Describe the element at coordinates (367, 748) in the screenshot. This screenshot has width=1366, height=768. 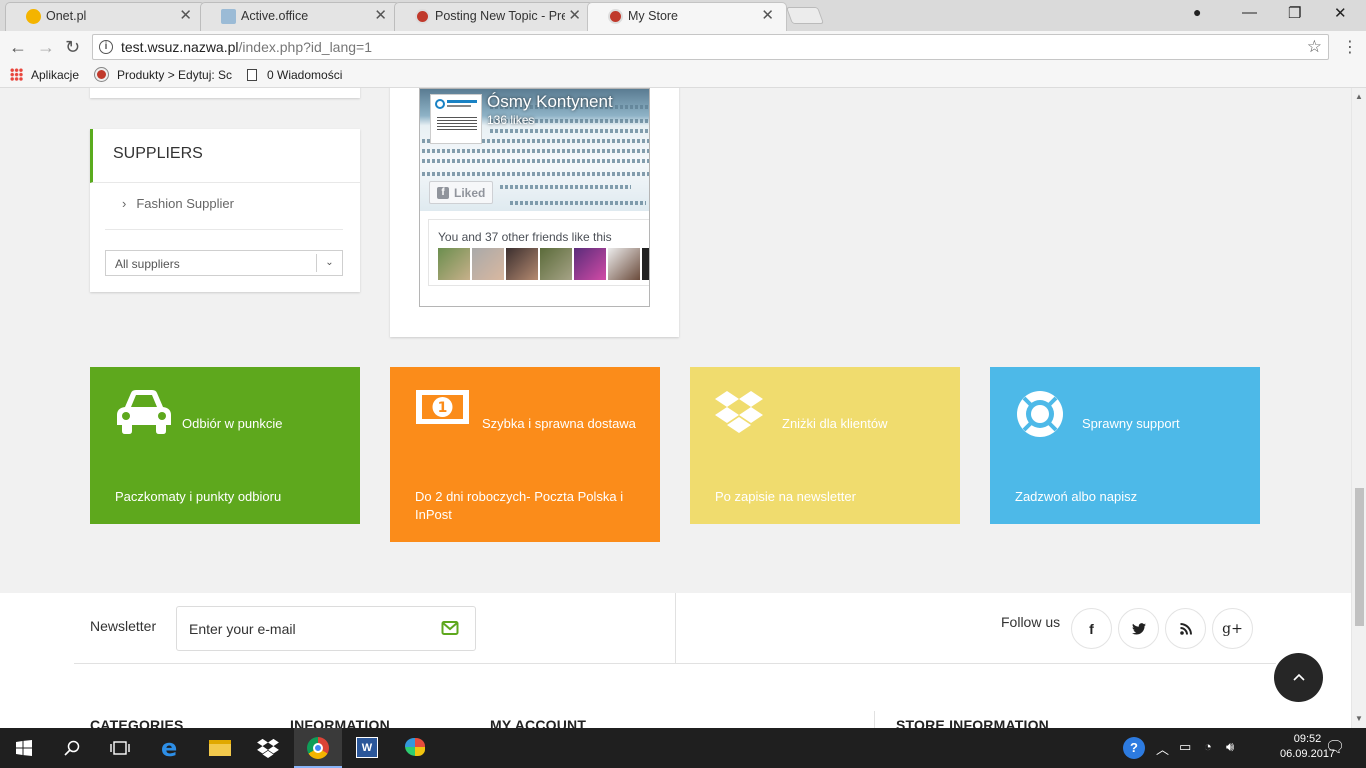
I see `word-icon: W` at that location.